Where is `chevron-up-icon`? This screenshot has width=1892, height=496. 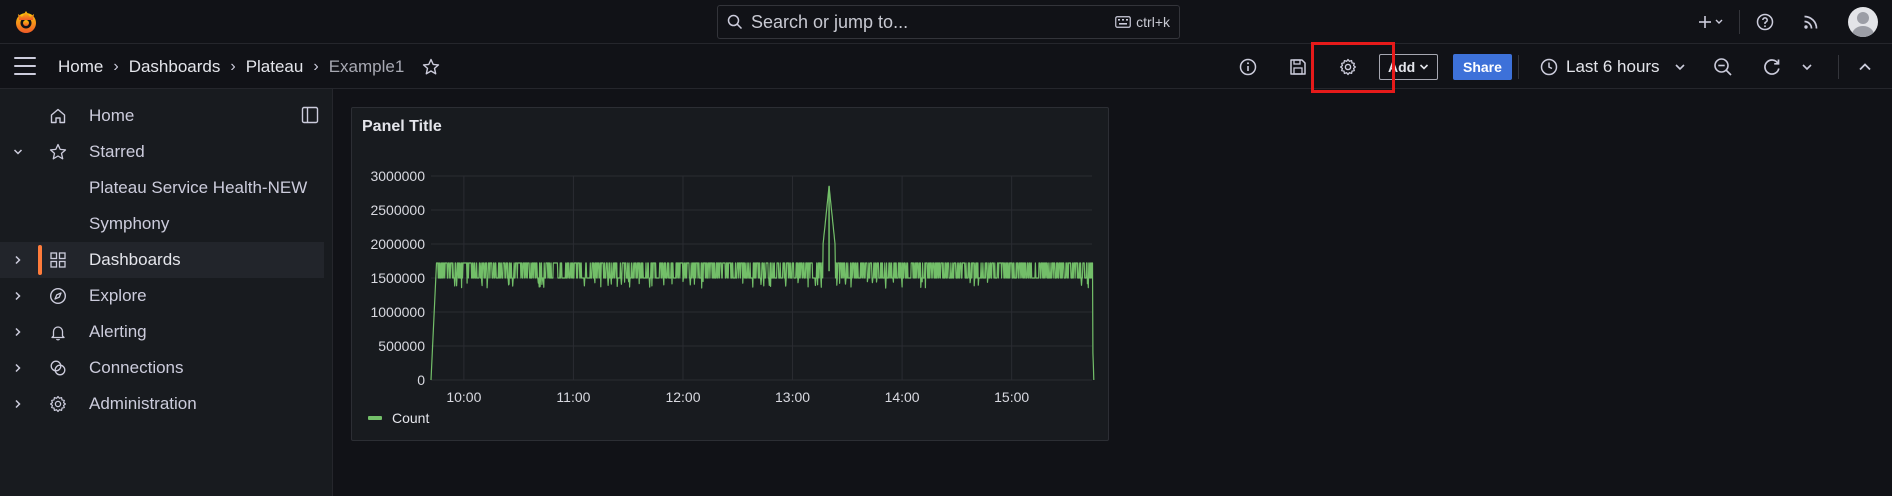 chevron-up-icon is located at coordinates (1865, 66).